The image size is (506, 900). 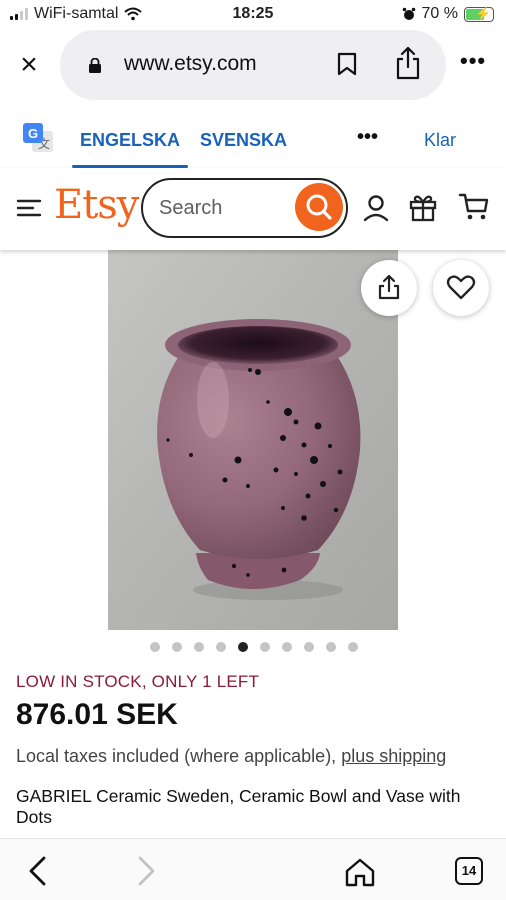 What do you see at coordinates (347, 64) in the screenshot?
I see `bookmark-icon` at bounding box center [347, 64].